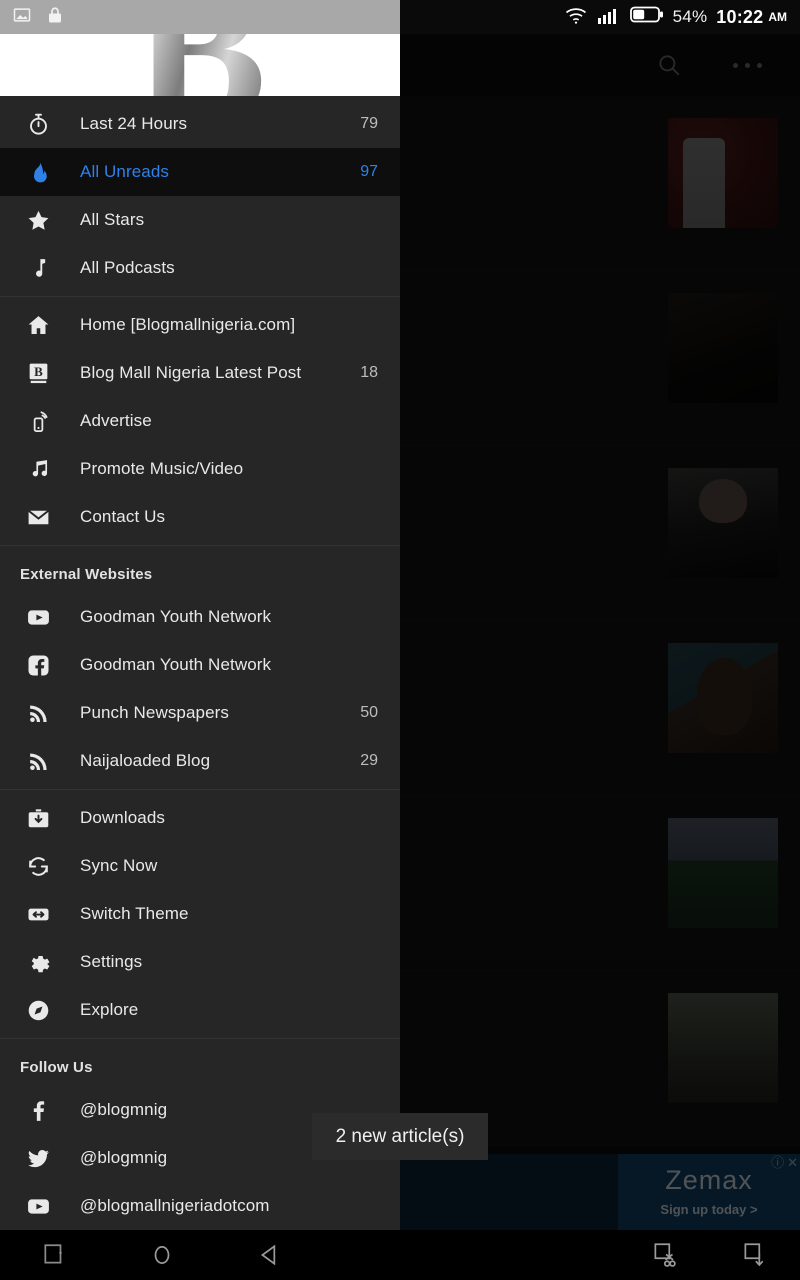 This screenshot has height=1280, width=800. Describe the element at coordinates (755, 1255) in the screenshot. I see `scroll-capture-icon` at that location.